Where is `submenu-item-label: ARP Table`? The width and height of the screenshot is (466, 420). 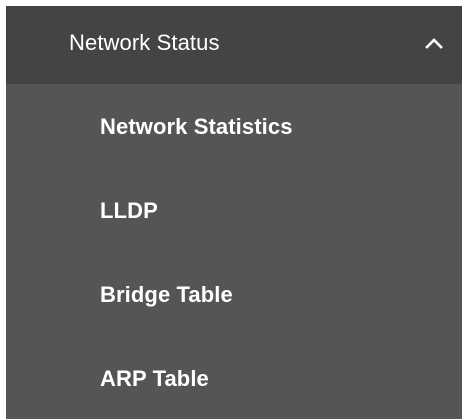 submenu-item-label: ARP Table is located at coordinates (154, 378).